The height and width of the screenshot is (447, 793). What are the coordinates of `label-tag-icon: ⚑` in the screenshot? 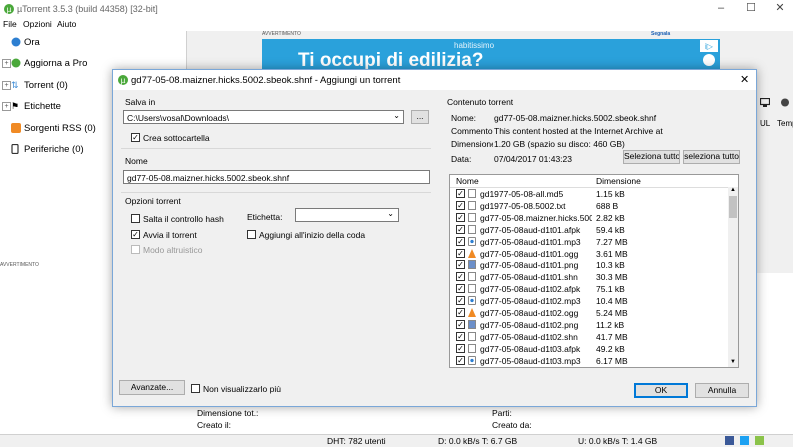 It's located at (15, 106).